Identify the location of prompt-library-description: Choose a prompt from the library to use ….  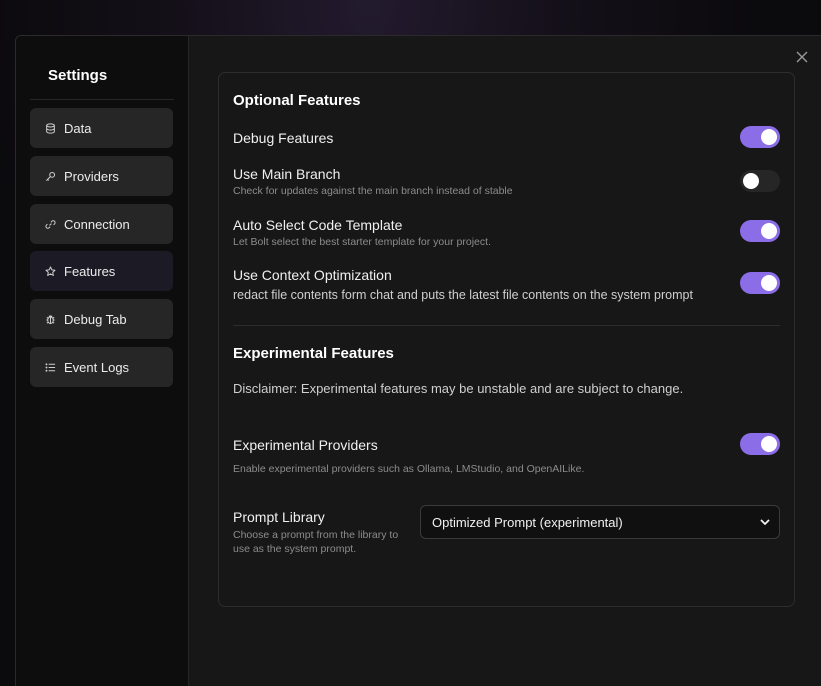
(316, 542).